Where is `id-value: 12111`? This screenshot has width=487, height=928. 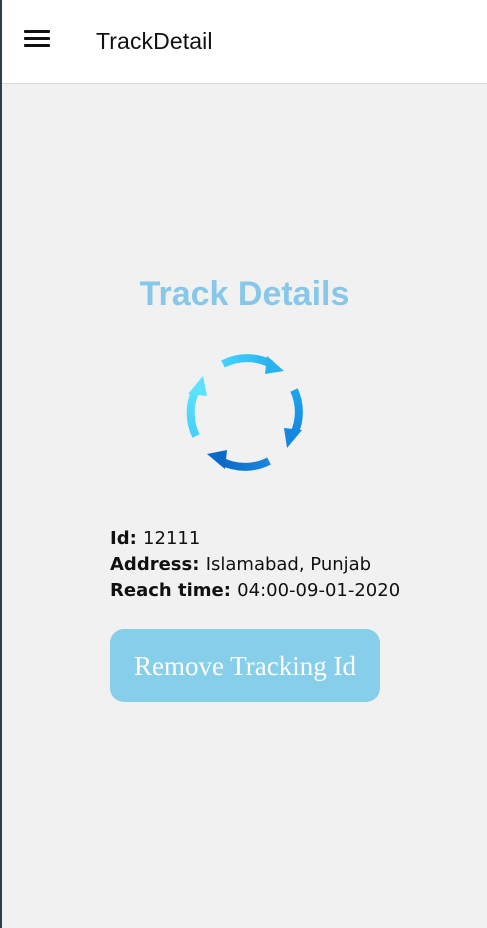 id-value: 12111 is located at coordinates (172, 538).